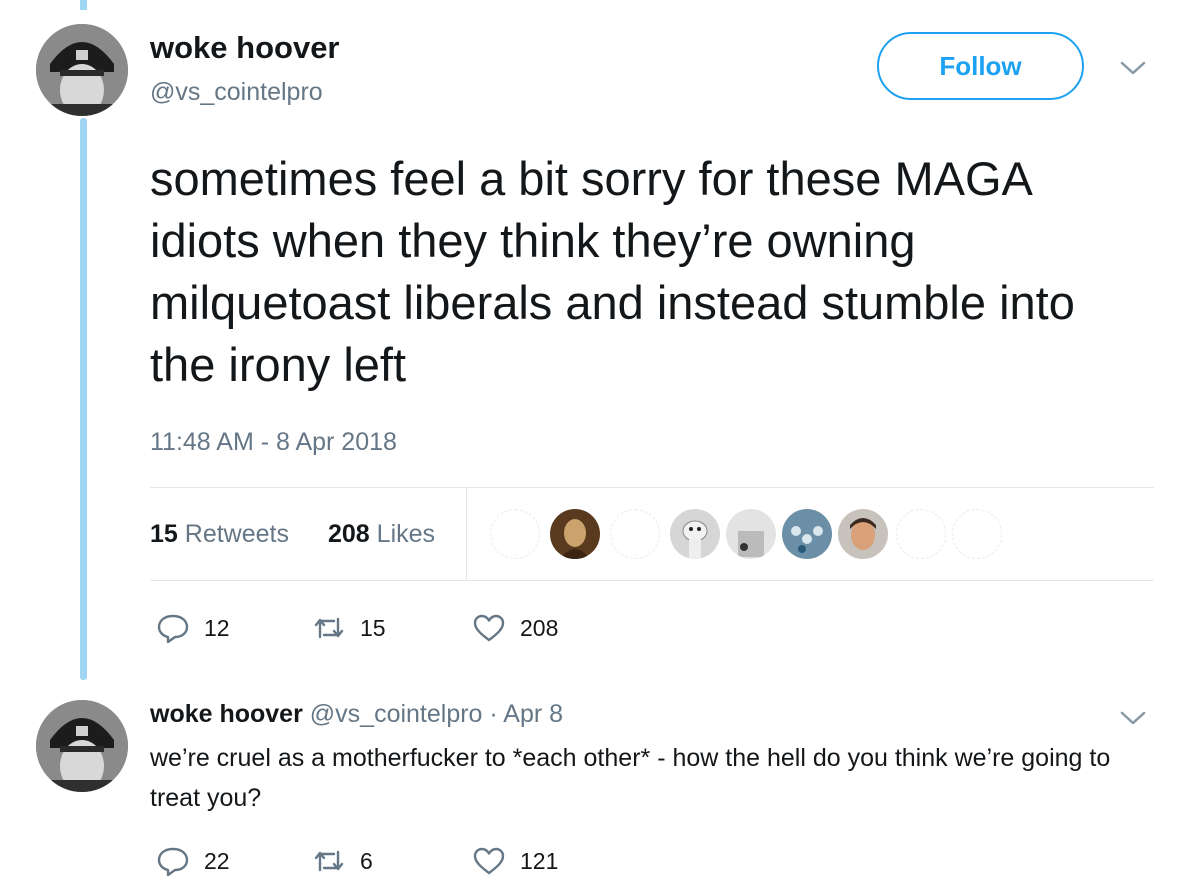  What do you see at coordinates (373, 627) in the screenshot?
I see `retweet-count: 15` at bounding box center [373, 627].